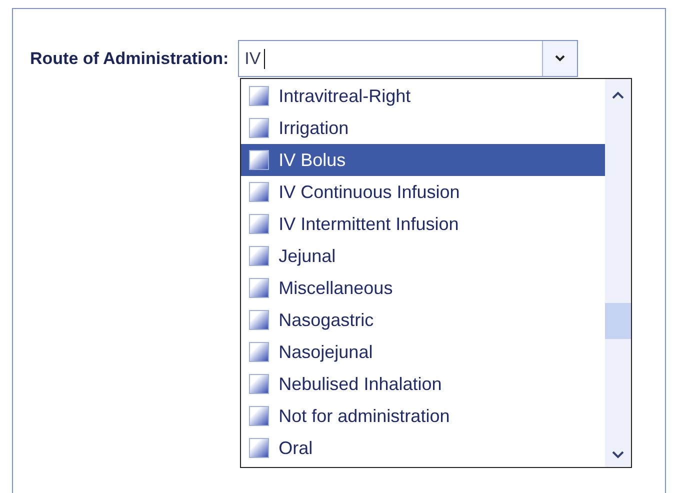 The image size is (673, 493). I want to click on list-item: Oral, so click(422, 448).